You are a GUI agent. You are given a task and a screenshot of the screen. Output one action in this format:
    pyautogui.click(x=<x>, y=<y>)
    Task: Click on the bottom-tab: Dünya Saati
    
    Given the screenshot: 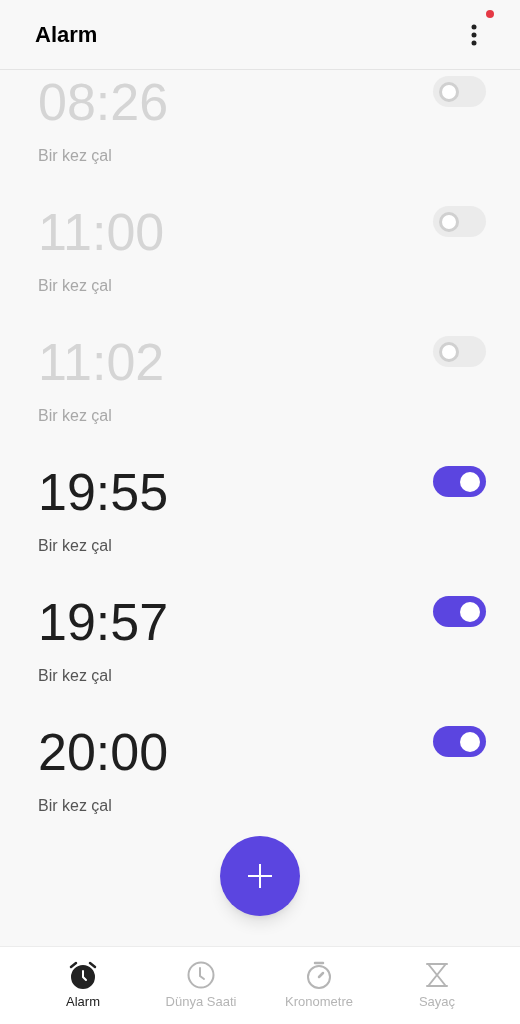 What is the action you would take?
    pyautogui.click(x=201, y=985)
    